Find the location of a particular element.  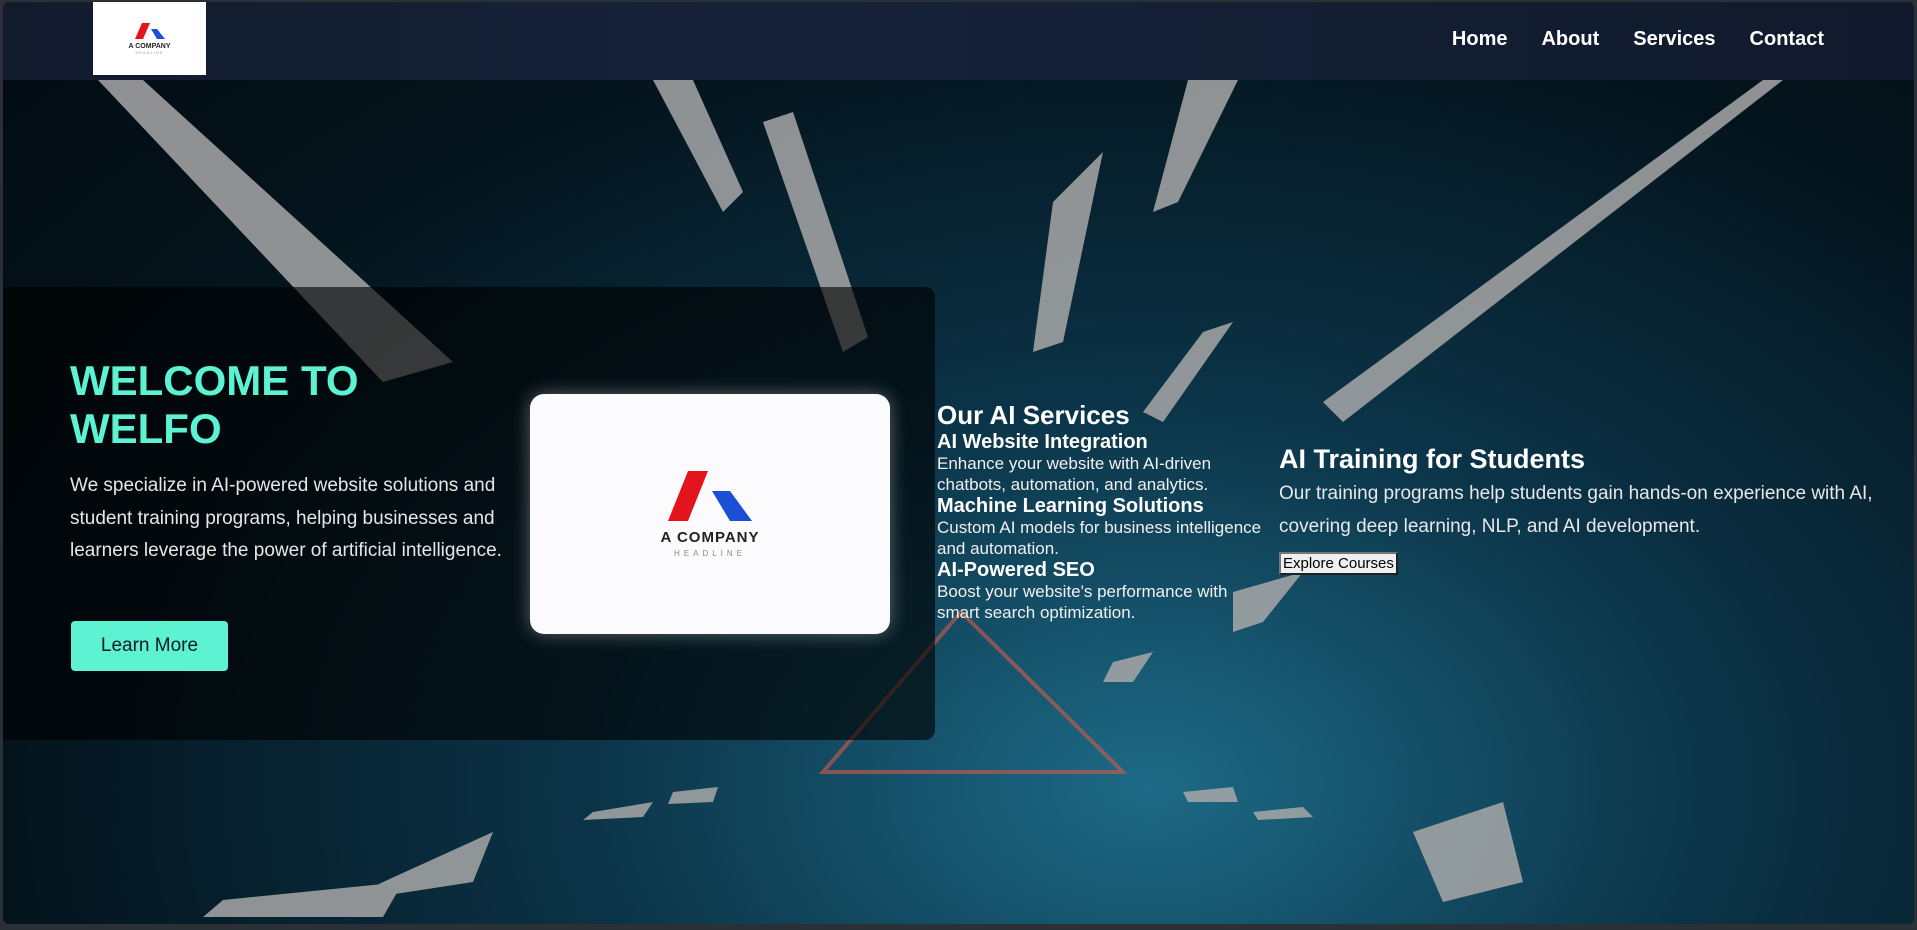

card-logo-subtext: HEADLINE is located at coordinates (709, 553).